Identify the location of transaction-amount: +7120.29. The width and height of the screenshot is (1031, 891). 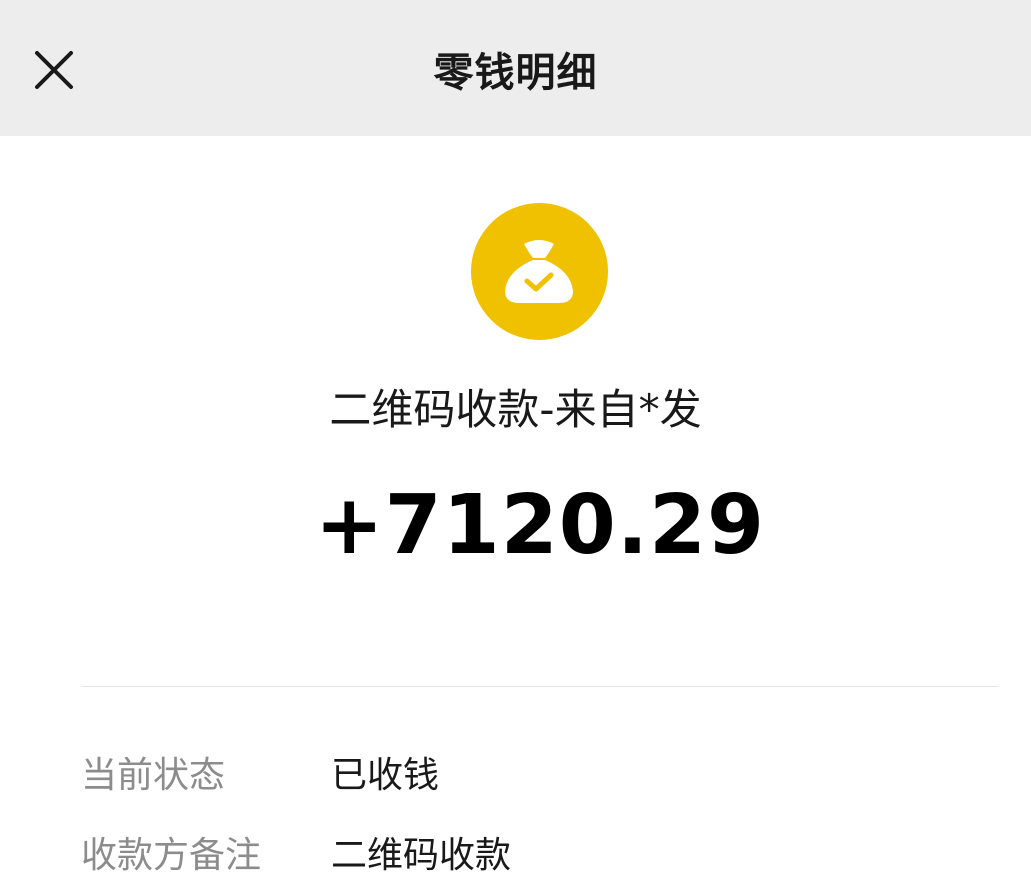
(540, 525).